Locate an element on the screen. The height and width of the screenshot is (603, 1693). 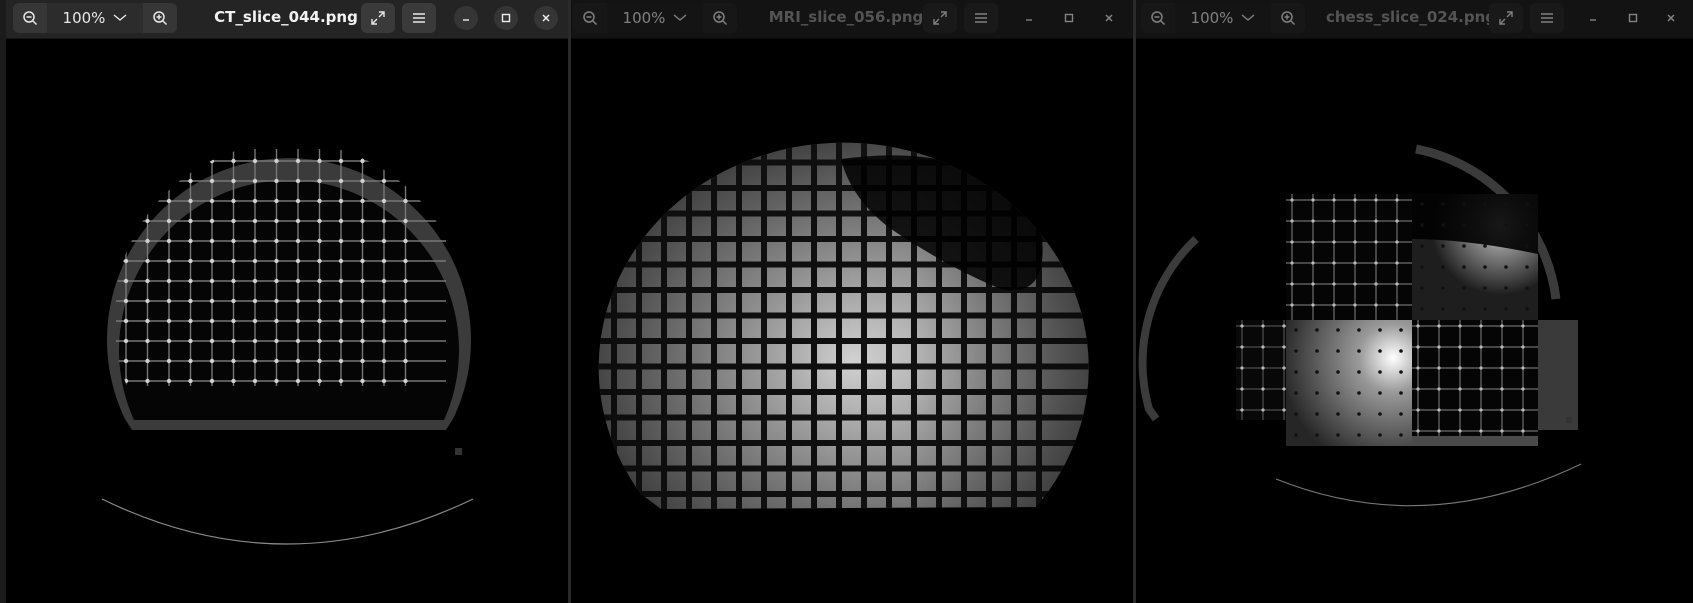
zoom-out-icon is located at coordinates (1158, 18).